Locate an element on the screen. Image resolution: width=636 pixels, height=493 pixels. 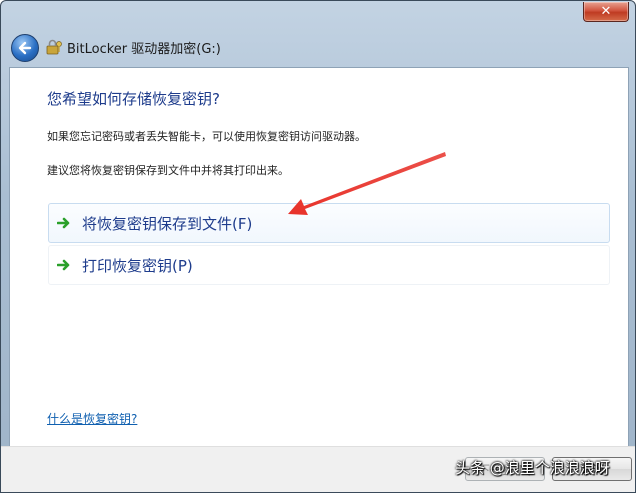
close-button: ✕ is located at coordinates (606, 12).